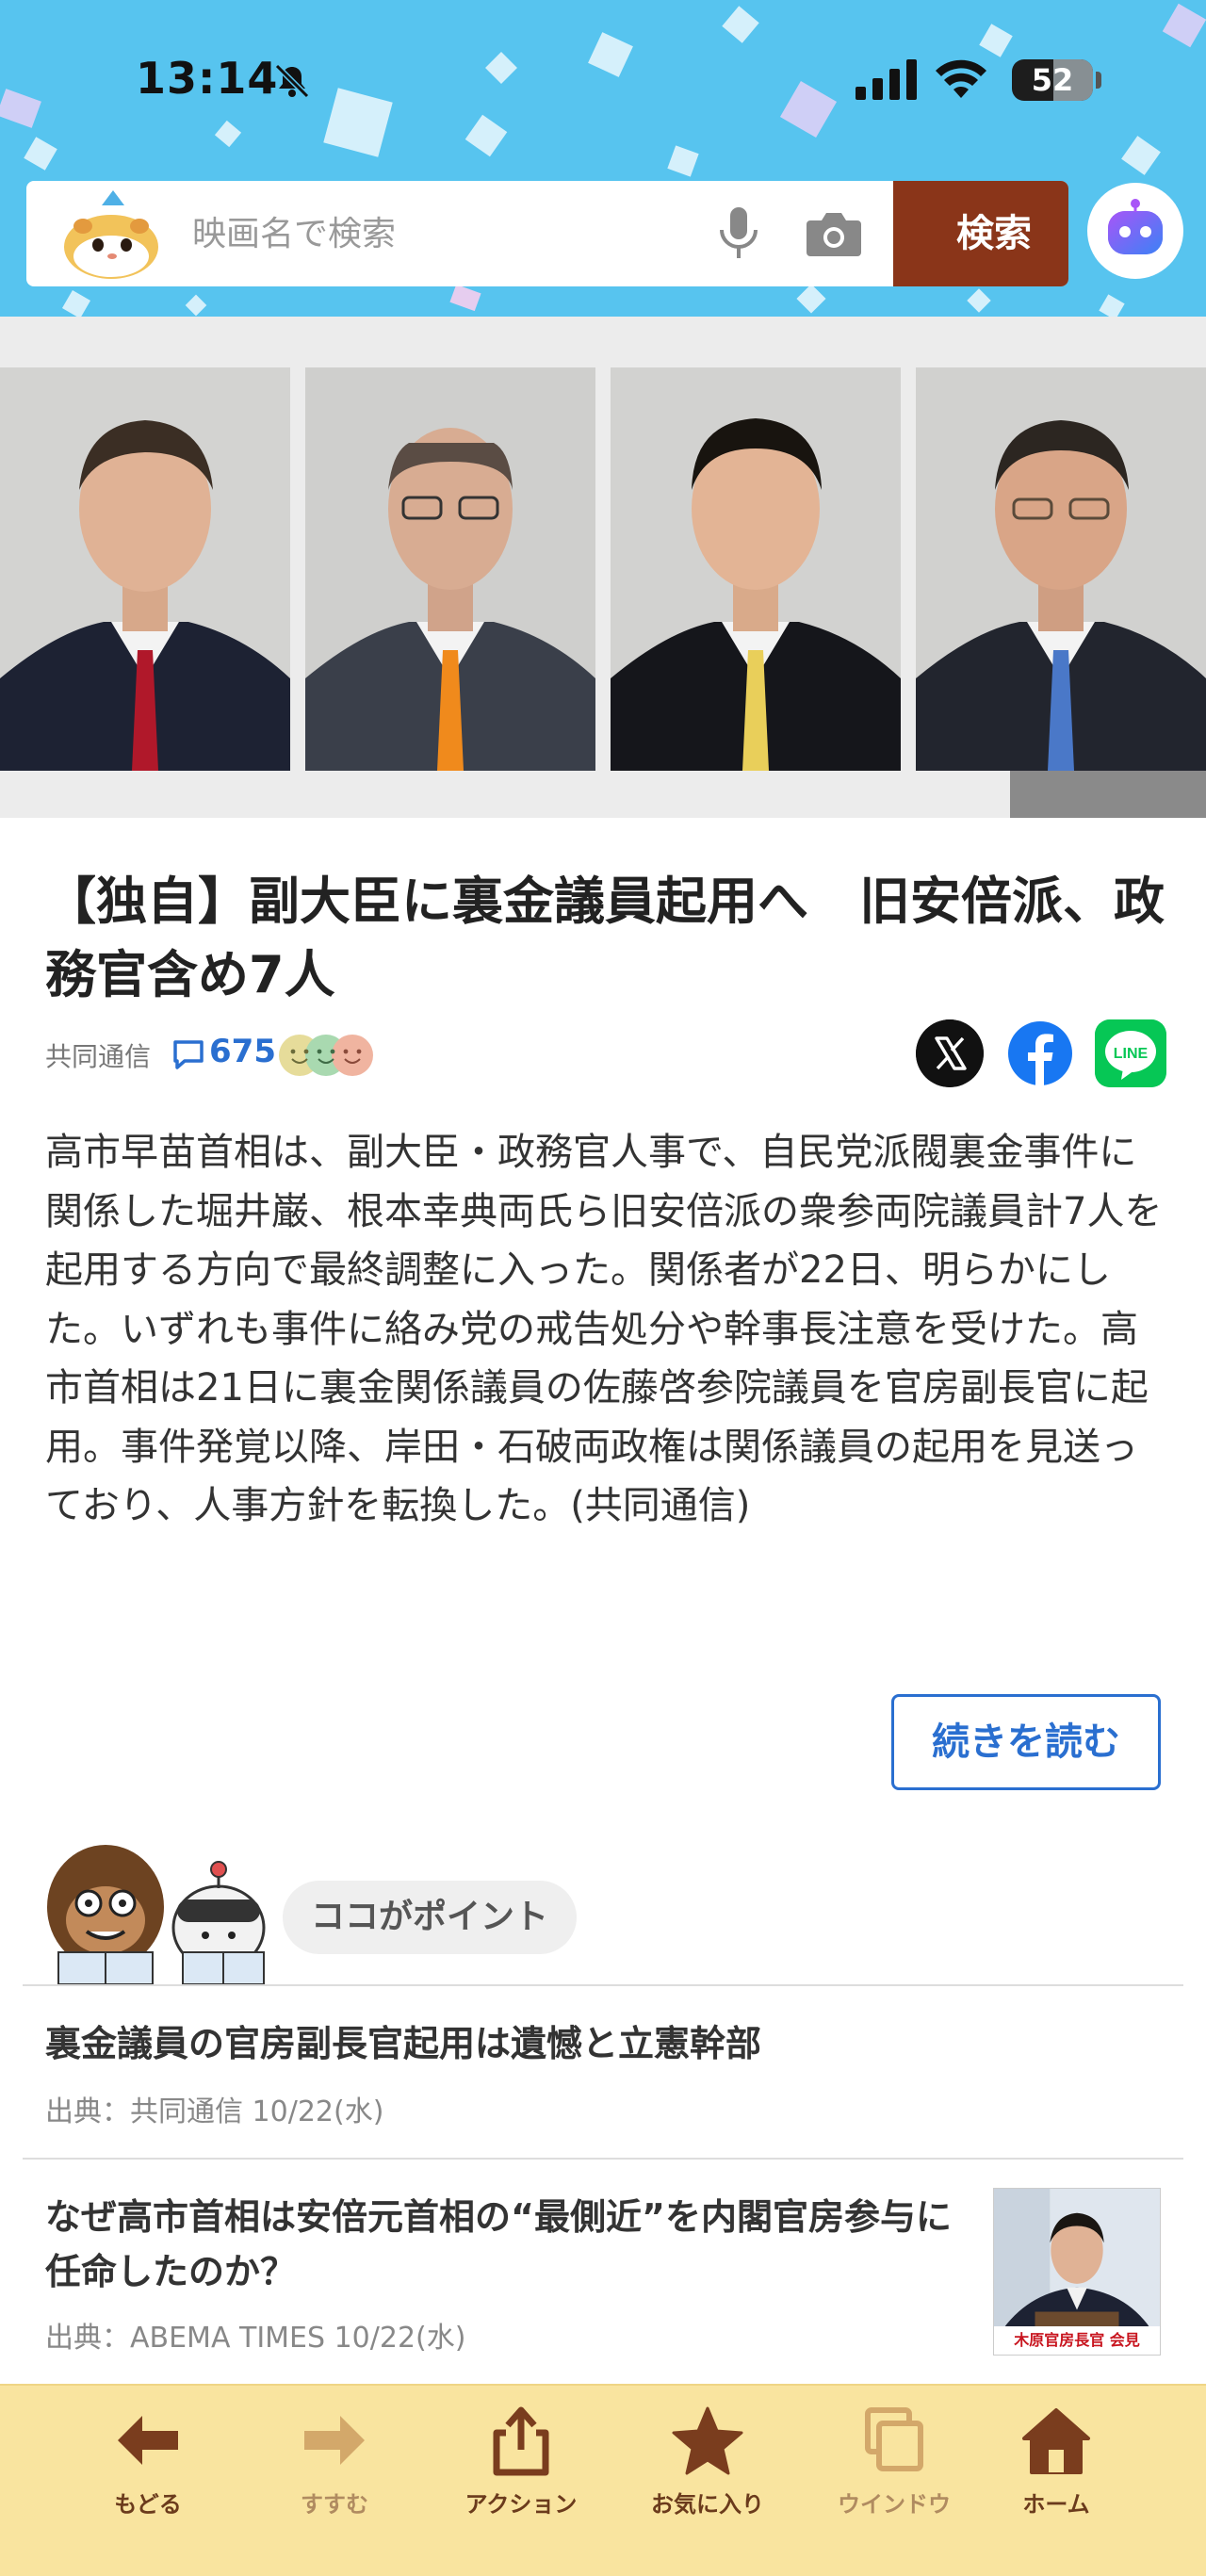  Describe the element at coordinates (1056, 2504) in the screenshot. I see `home-label: ホーム` at that location.